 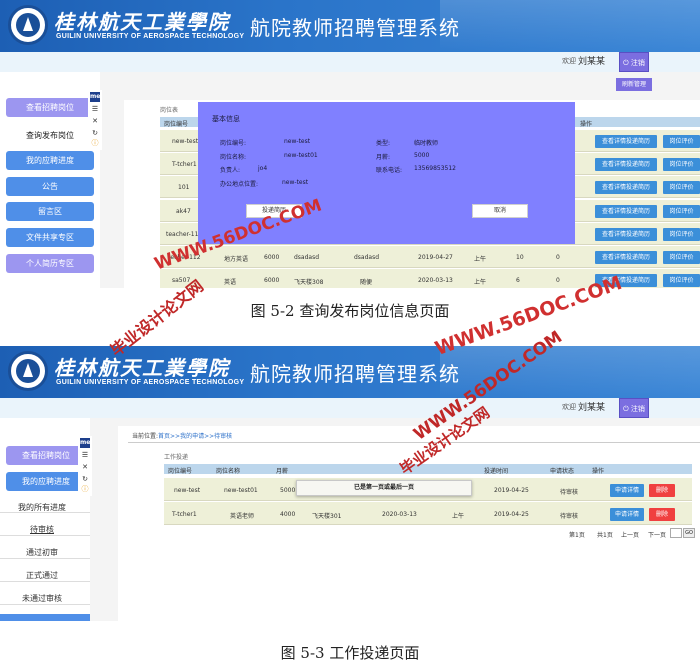 What do you see at coordinates (428, 469) in the screenshot?
I see `table-header: 岗位编号 岗位名称 月薪 投递时间 申请状态 操作` at bounding box center [428, 469].